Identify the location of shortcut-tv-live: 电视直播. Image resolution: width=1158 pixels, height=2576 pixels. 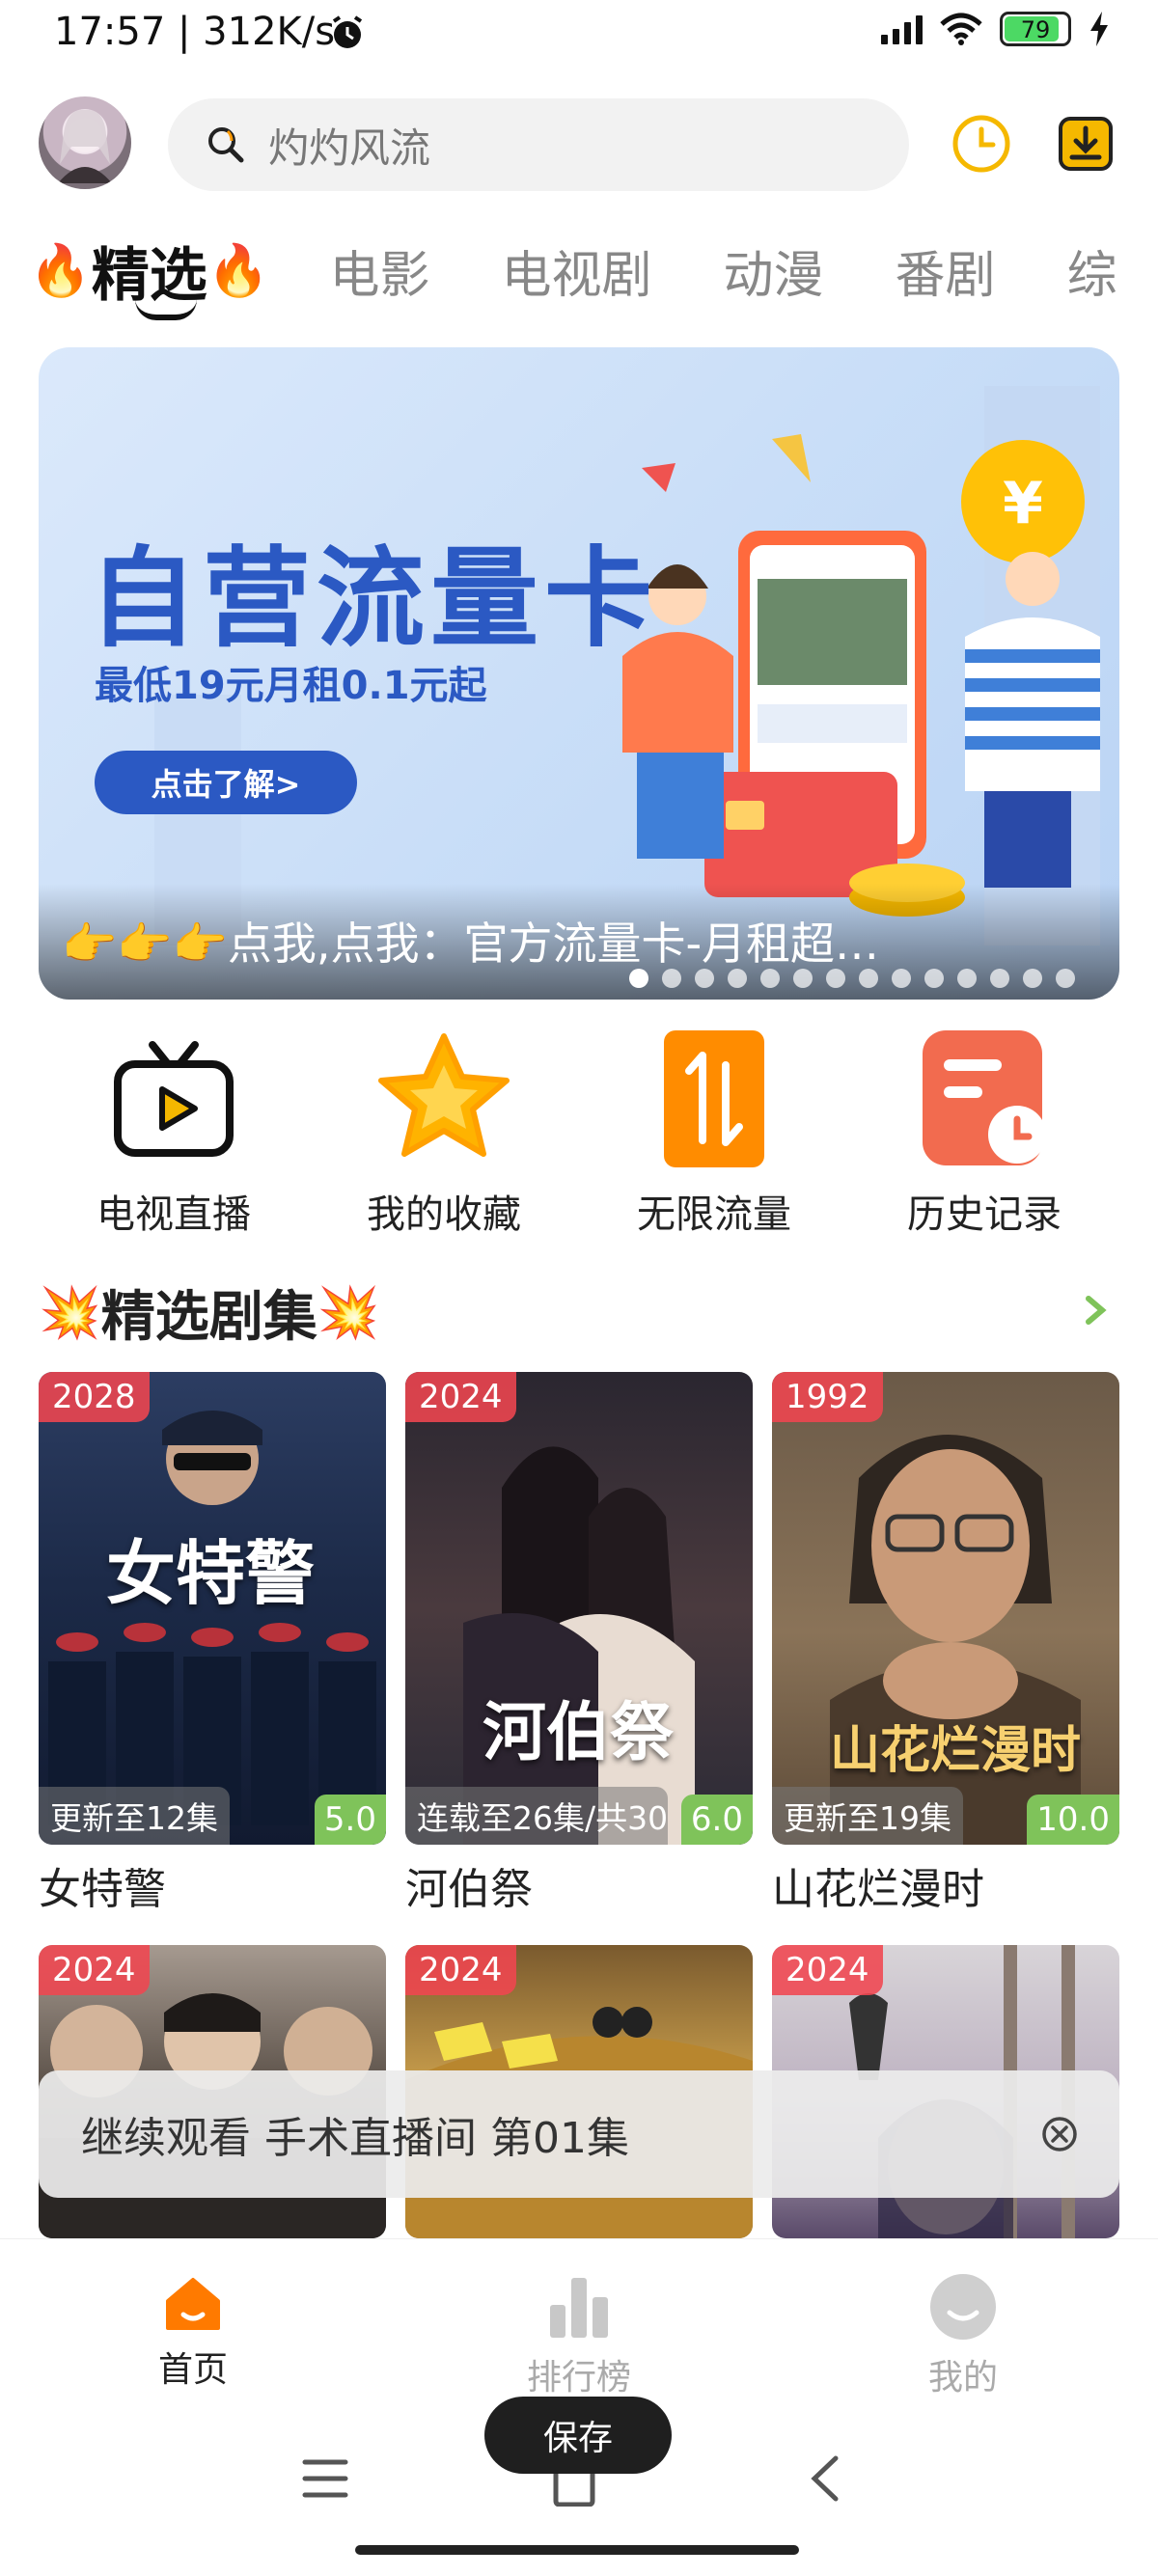
(174, 1138).